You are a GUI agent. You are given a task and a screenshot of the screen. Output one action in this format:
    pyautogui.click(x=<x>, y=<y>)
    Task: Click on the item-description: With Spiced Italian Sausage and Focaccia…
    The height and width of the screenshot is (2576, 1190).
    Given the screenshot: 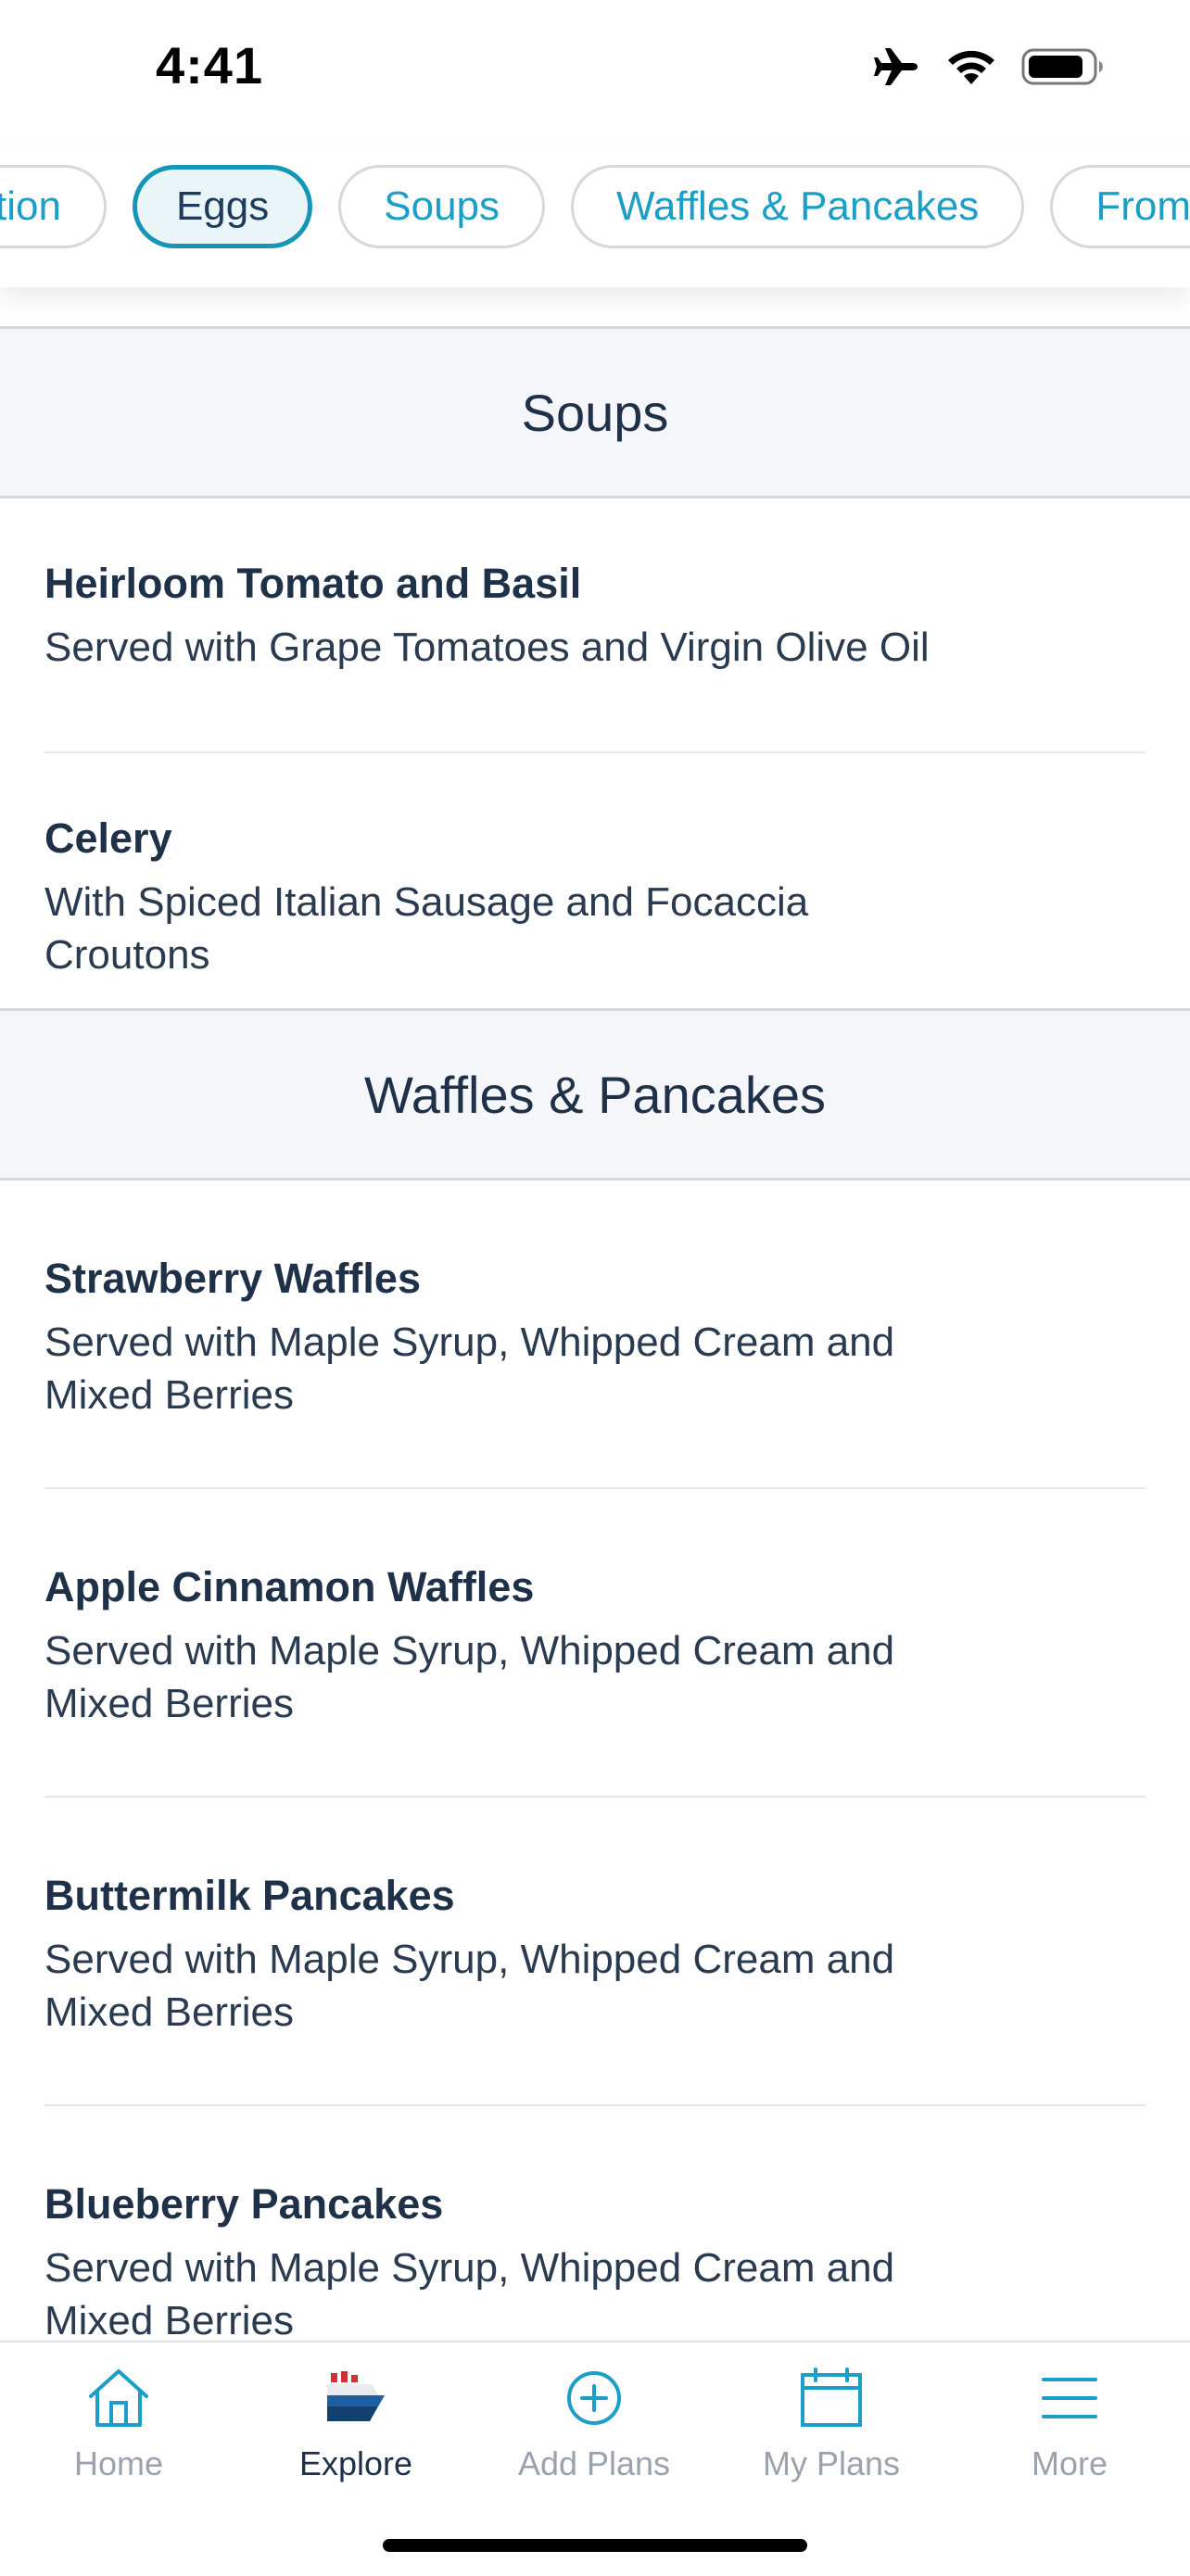 What is the action you would take?
    pyautogui.click(x=426, y=929)
    